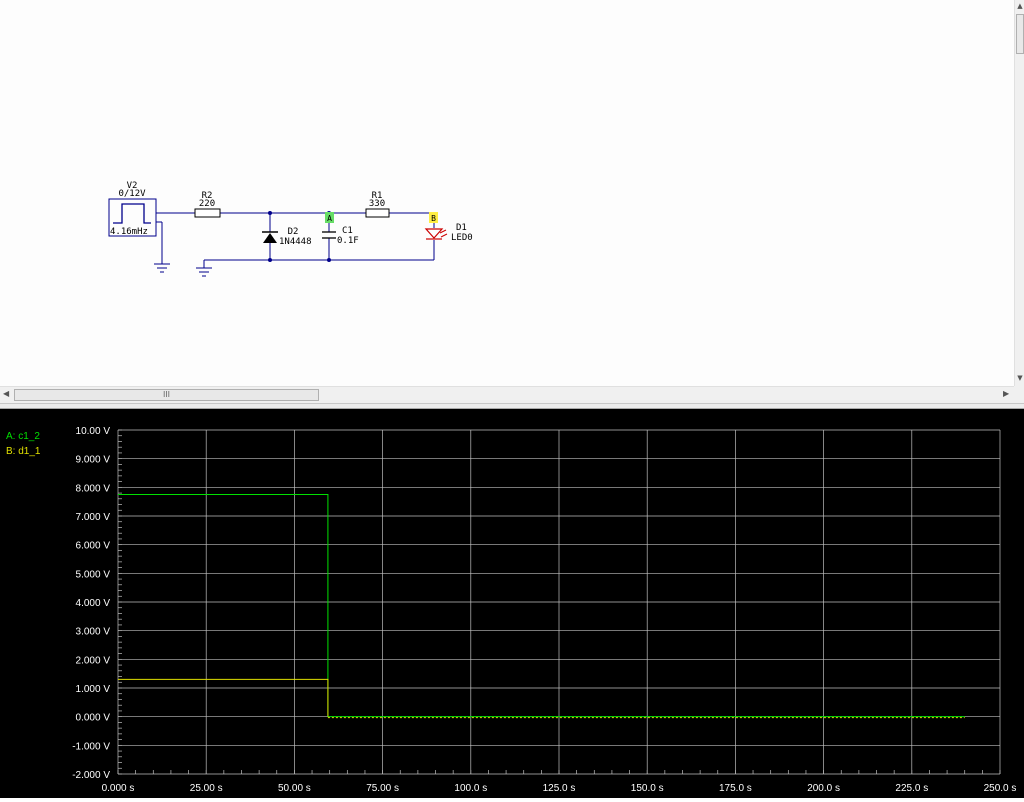 The image size is (1024, 802). I want to click on x-tick-label: 75.00 s, so click(382, 788).